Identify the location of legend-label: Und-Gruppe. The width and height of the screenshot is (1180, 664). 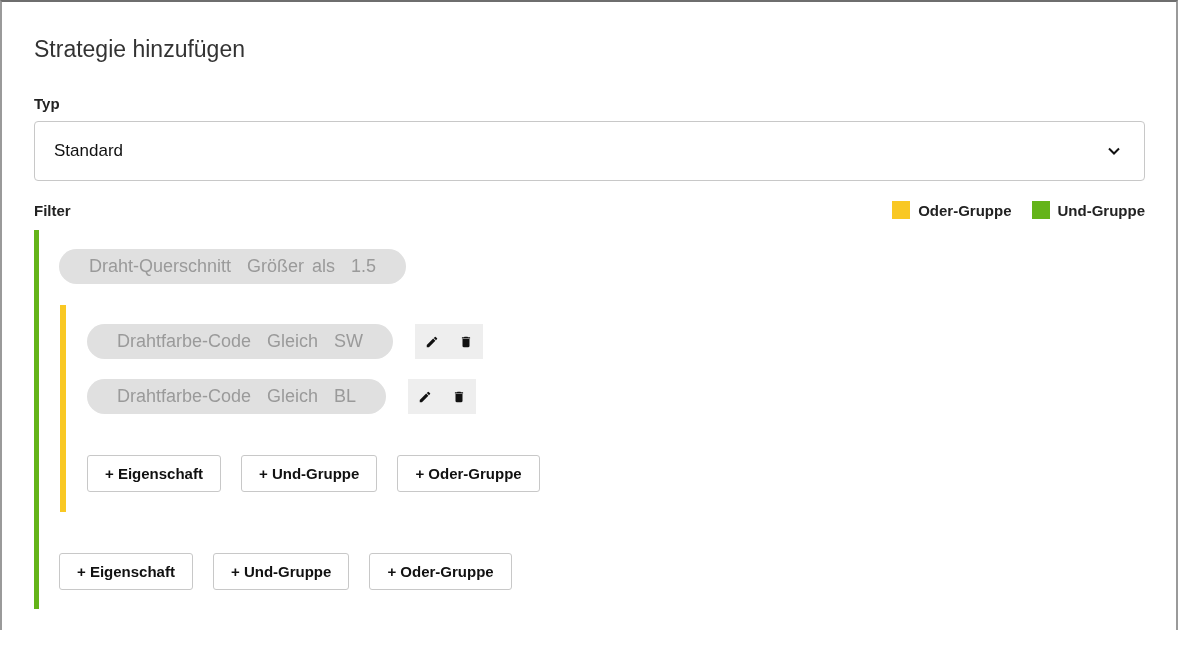
(1101, 210).